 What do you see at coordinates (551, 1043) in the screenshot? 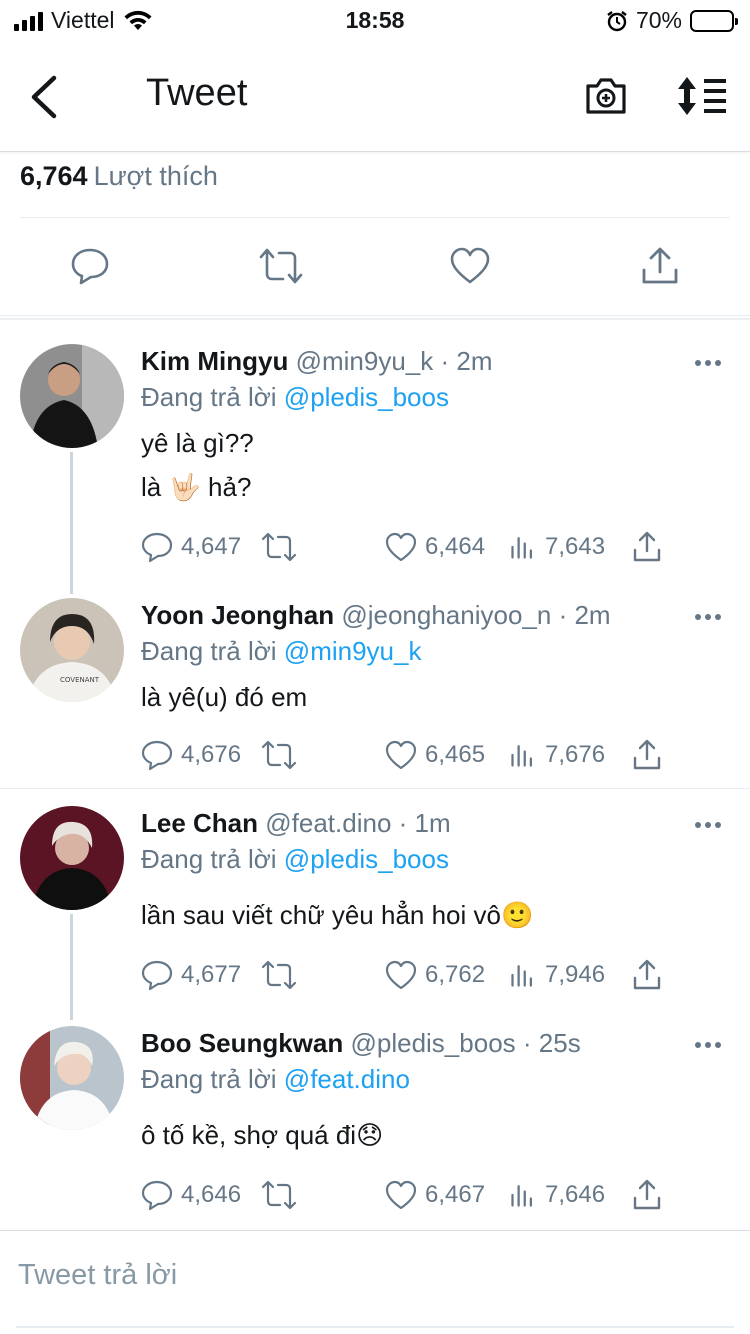
I see `tweet-time: · 25s` at bounding box center [551, 1043].